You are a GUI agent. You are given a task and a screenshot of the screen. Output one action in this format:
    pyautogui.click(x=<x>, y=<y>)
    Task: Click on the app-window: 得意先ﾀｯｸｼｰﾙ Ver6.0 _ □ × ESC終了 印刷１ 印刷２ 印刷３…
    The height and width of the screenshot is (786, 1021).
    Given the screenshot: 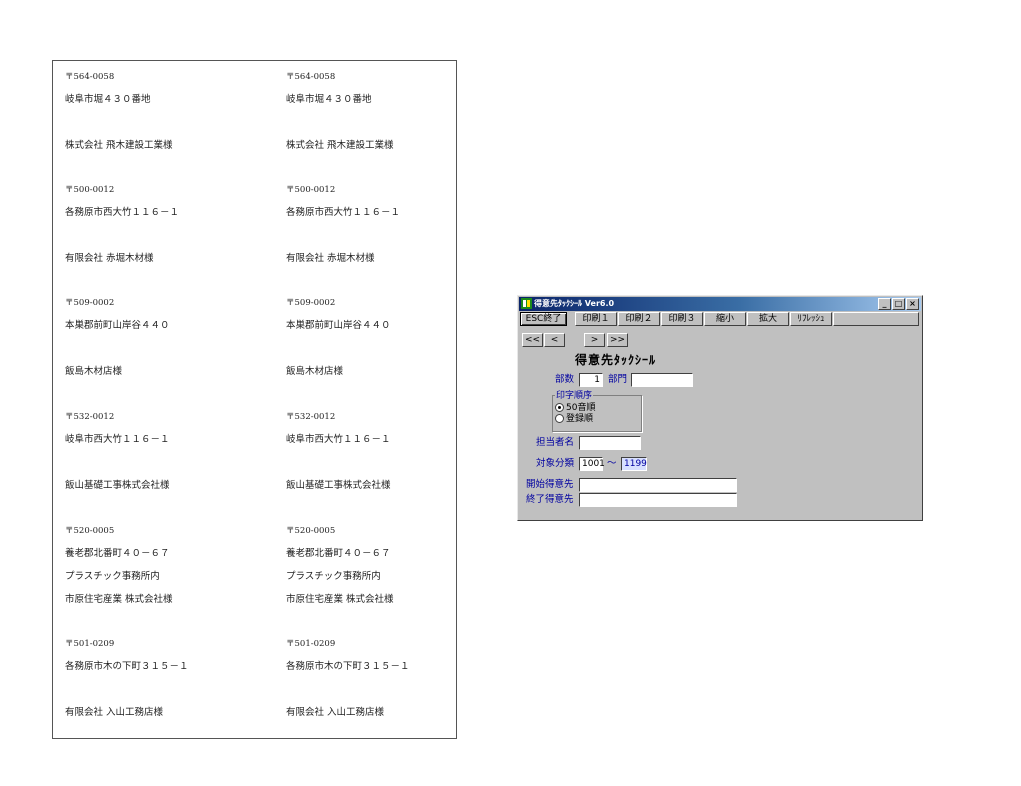 What is the action you would take?
    pyautogui.click(x=720, y=408)
    